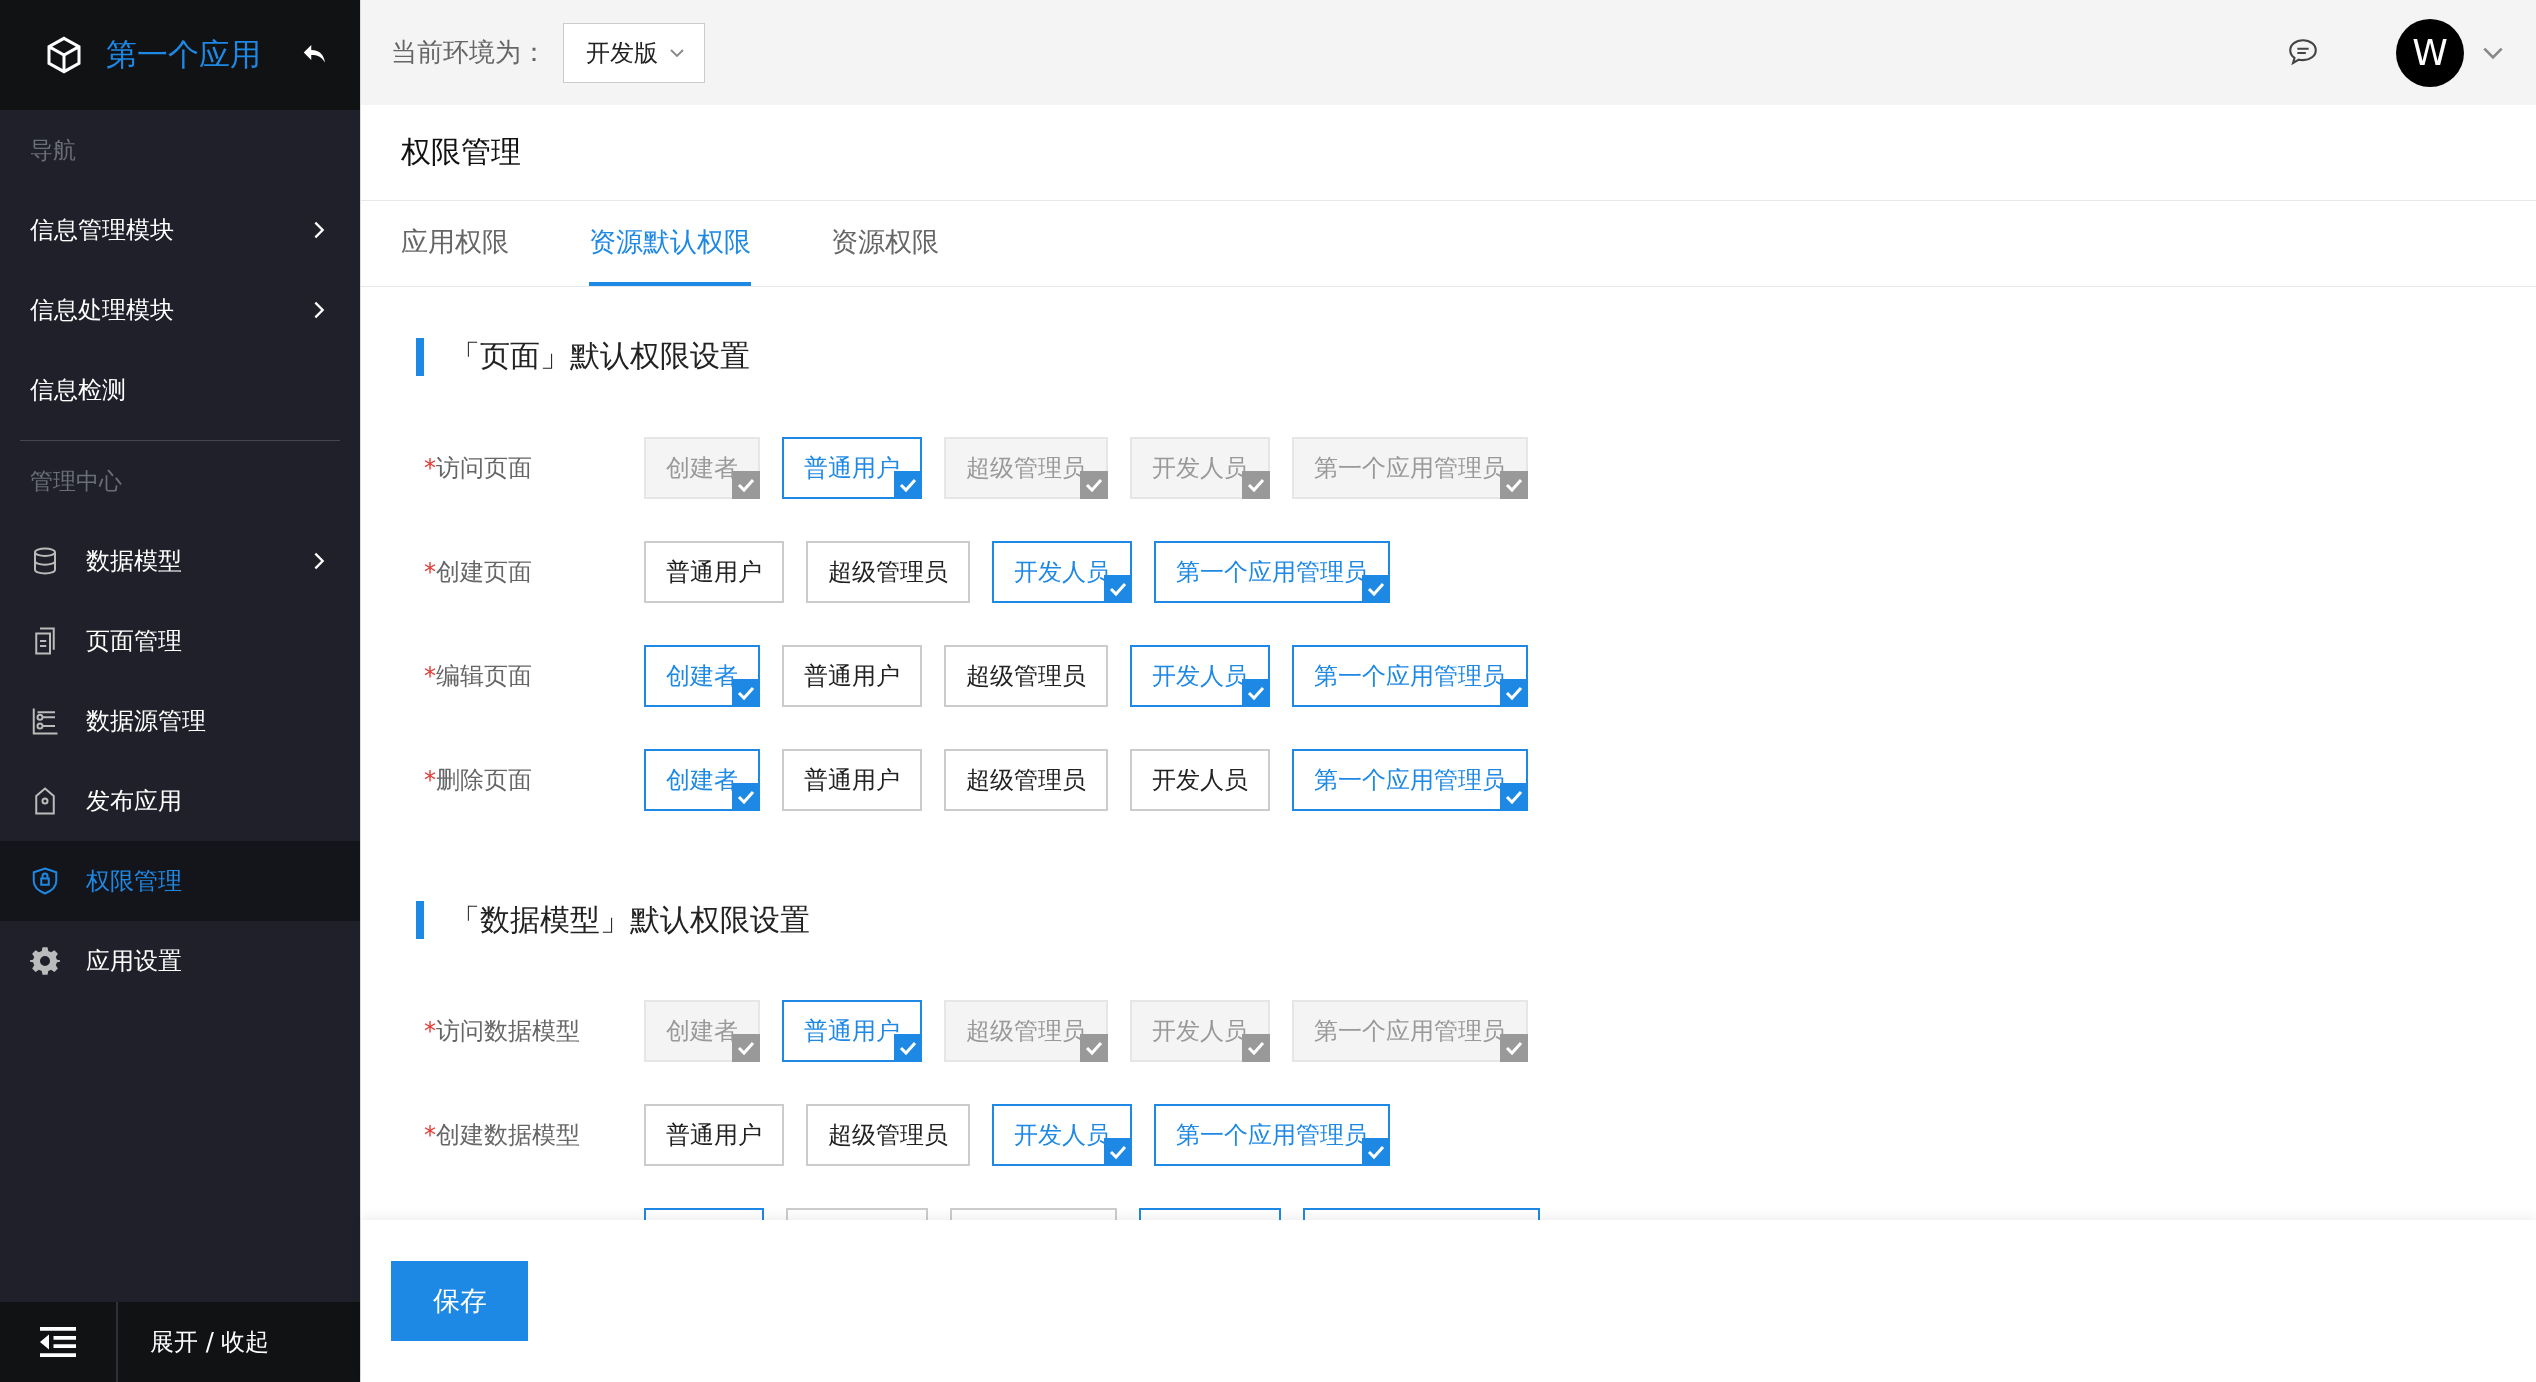  What do you see at coordinates (502, 1031) in the screenshot?
I see `field-label: *访问数据模型` at bounding box center [502, 1031].